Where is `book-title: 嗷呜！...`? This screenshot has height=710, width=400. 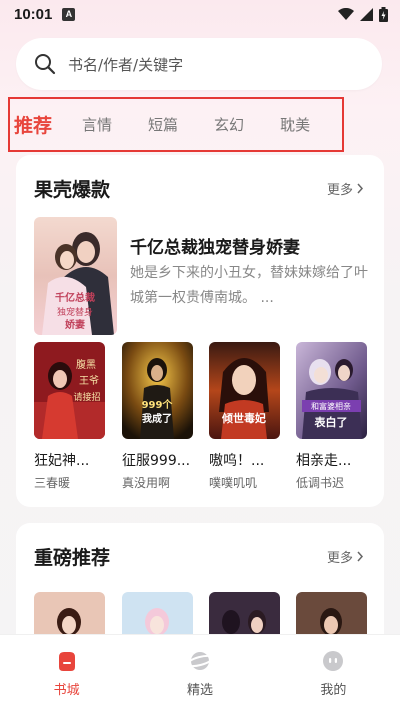 book-title: 嗷呜！... is located at coordinates (237, 461).